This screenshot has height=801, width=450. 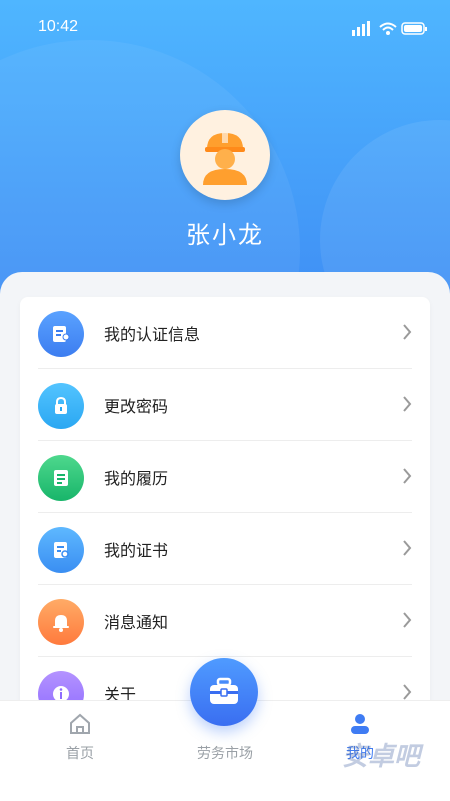 I want to click on status-time: 10:42, so click(x=58, y=26).